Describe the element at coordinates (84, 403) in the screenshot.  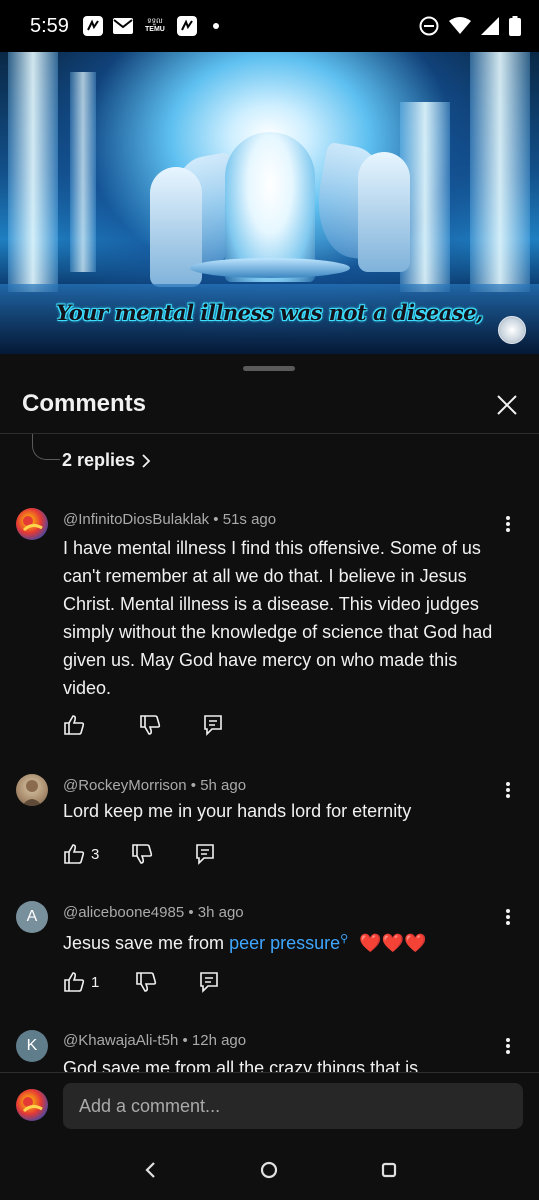
I see `comments-title: Comments` at that location.